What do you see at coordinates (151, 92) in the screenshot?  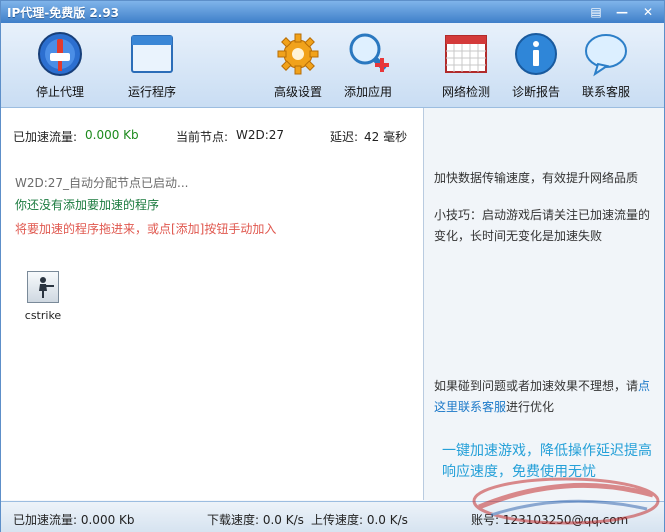 I see `run-program-label: 运行程序` at bounding box center [151, 92].